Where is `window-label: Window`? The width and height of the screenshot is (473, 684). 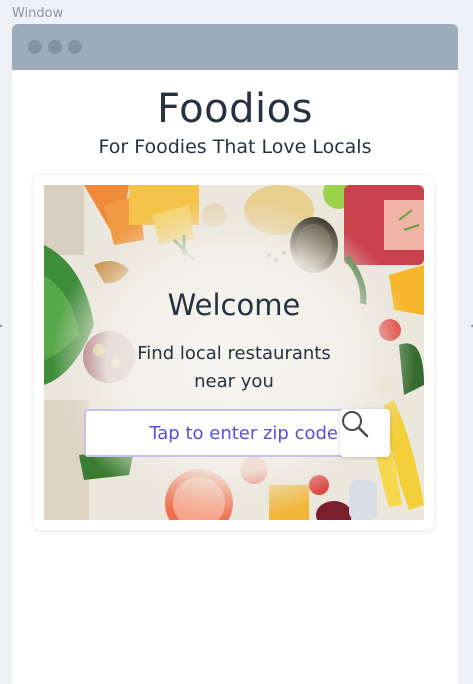
window-label: Window is located at coordinates (38, 13).